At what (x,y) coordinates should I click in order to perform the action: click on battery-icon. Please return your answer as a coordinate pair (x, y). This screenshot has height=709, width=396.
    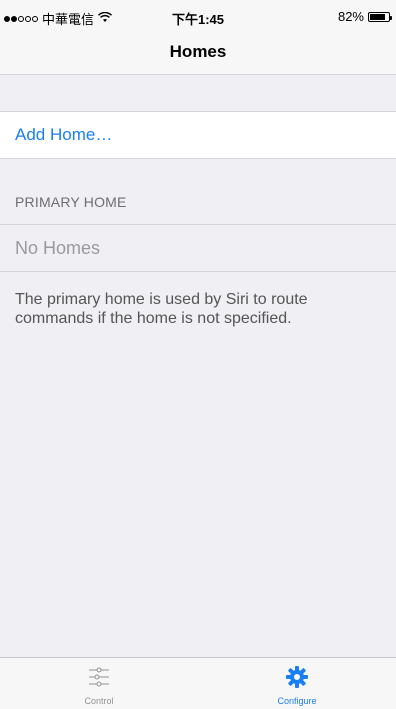
    Looking at the image, I should click on (380, 16).